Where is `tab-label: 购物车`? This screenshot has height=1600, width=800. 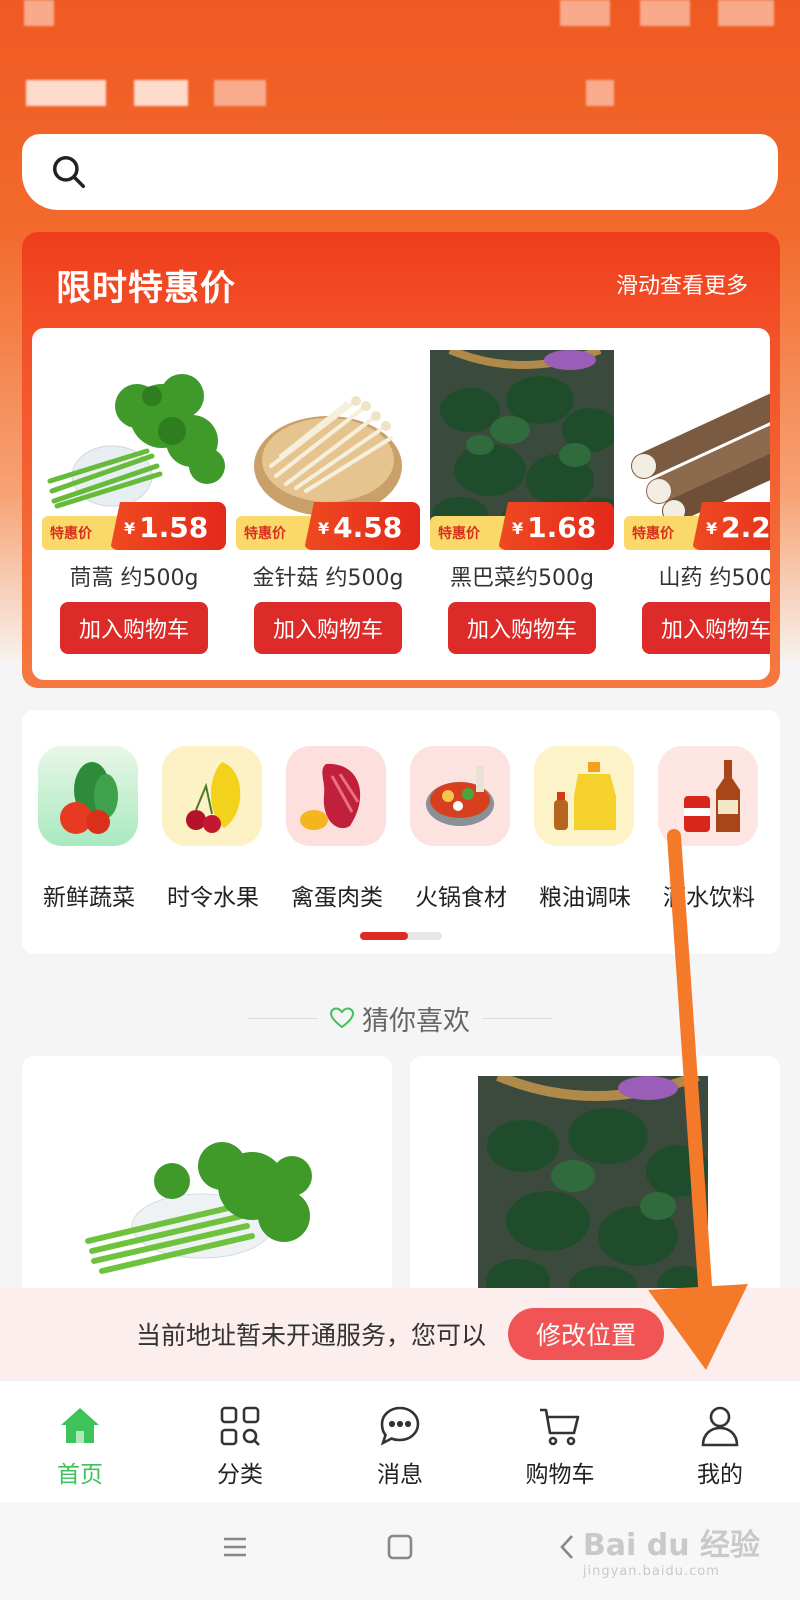
tab-label: 购物车 is located at coordinates (560, 1475).